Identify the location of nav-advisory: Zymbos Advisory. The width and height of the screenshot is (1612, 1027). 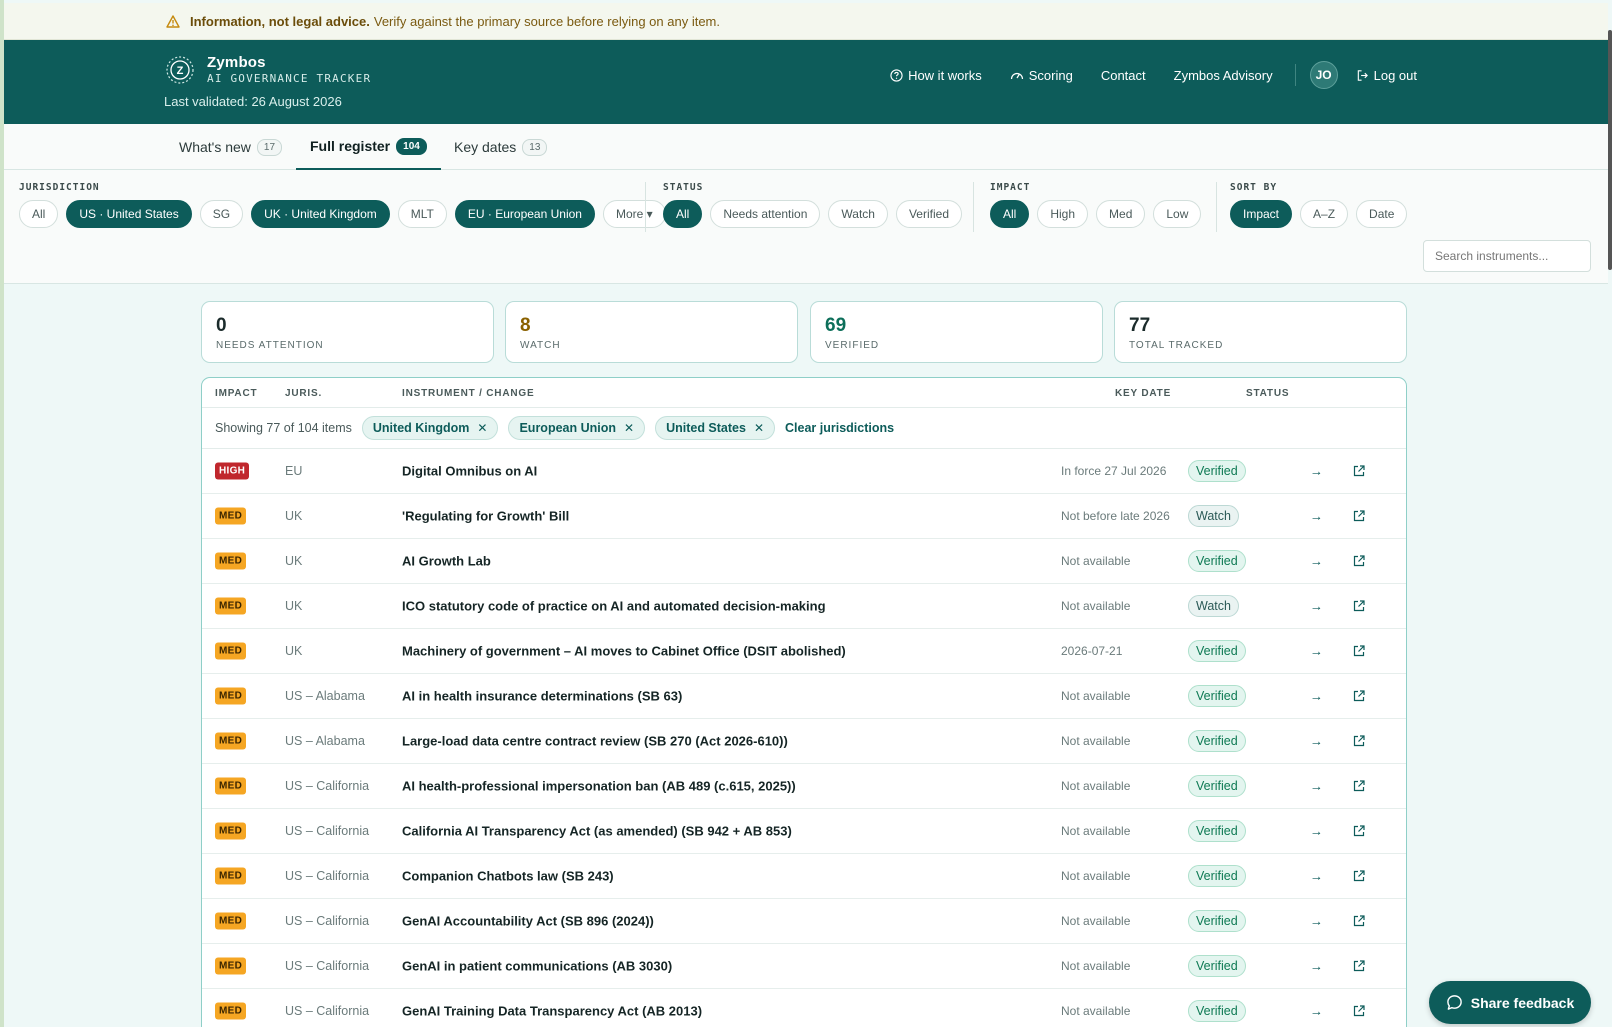
(1223, 75).